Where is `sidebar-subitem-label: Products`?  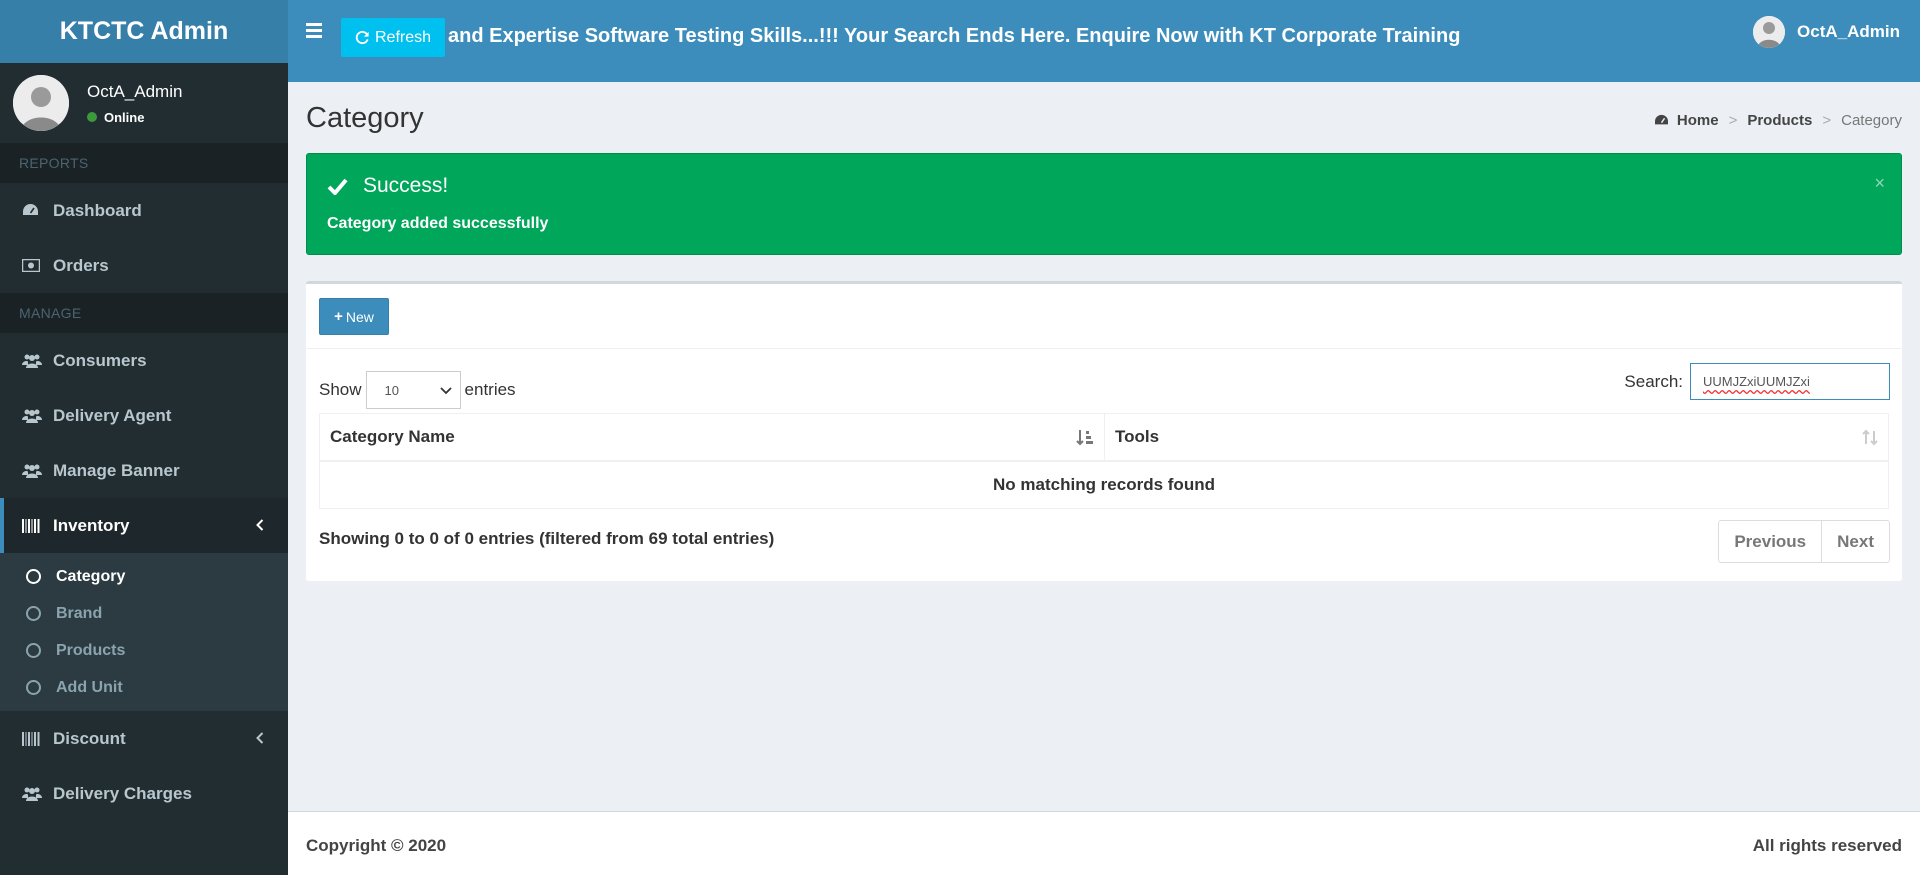 sidebar-subitem-label: Products is located at coordinates (91, 650).